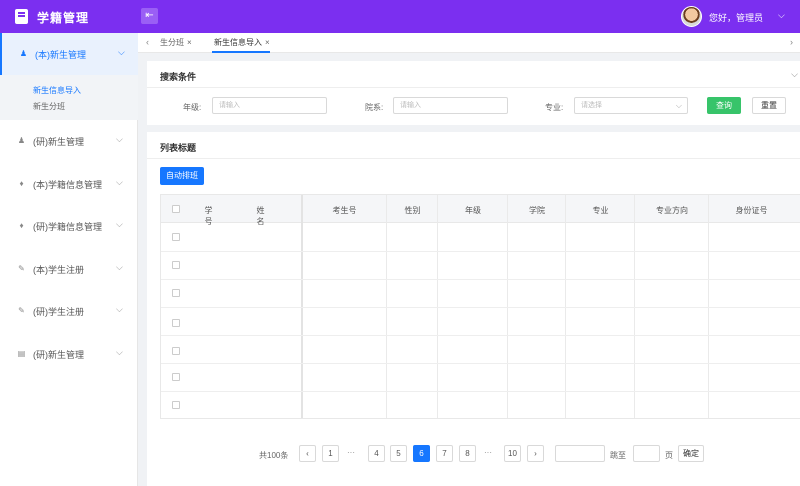 The width and height of the screenshot is (800, 486). What do you see at coordinates (176, 209) in the screenshot?
I see `select-all-checkbox` at bounding box center [176, 209].